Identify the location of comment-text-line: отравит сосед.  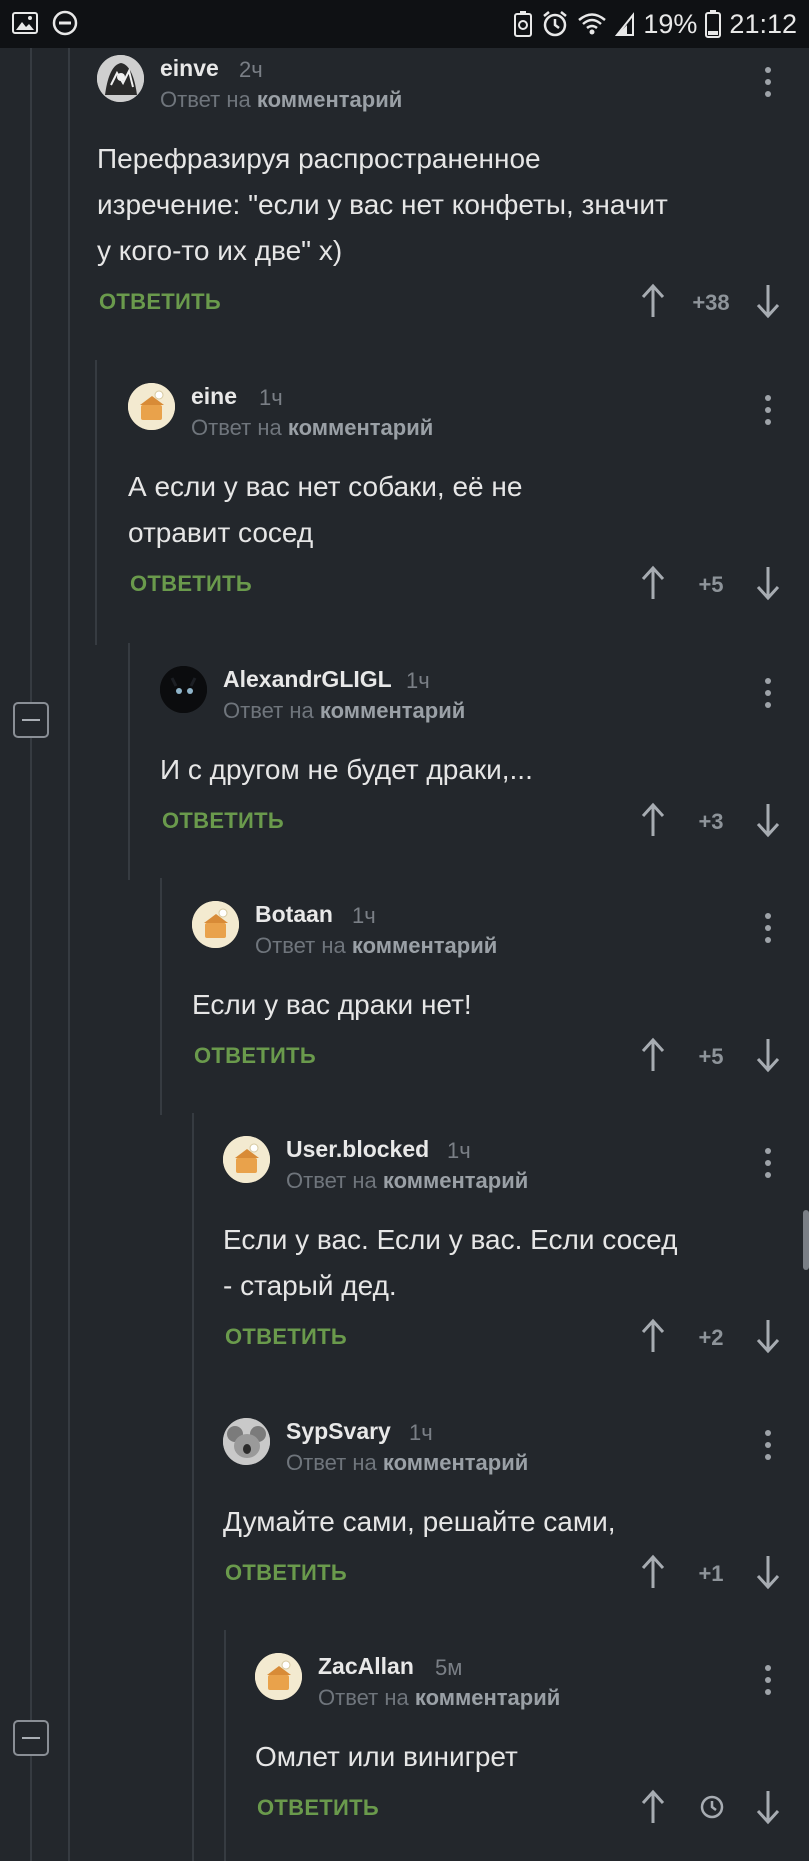
(221, 532).